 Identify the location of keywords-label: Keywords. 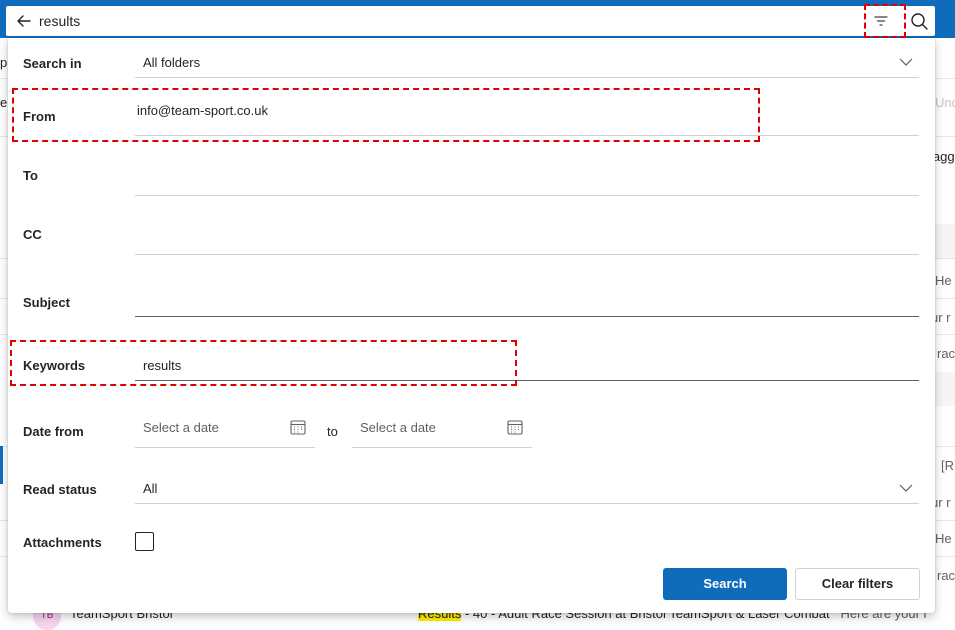
(54, 365).